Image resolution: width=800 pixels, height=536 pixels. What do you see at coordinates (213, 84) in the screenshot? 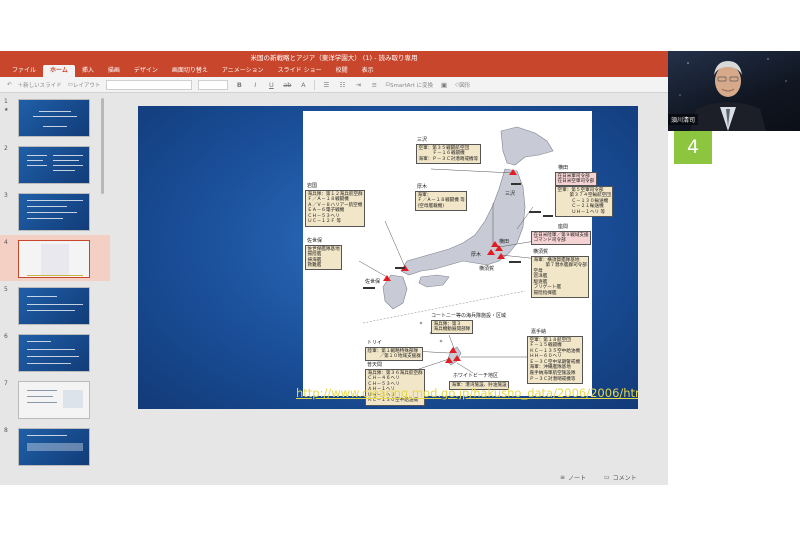
I see `font-size-combo` at bounding box center [213, 84].